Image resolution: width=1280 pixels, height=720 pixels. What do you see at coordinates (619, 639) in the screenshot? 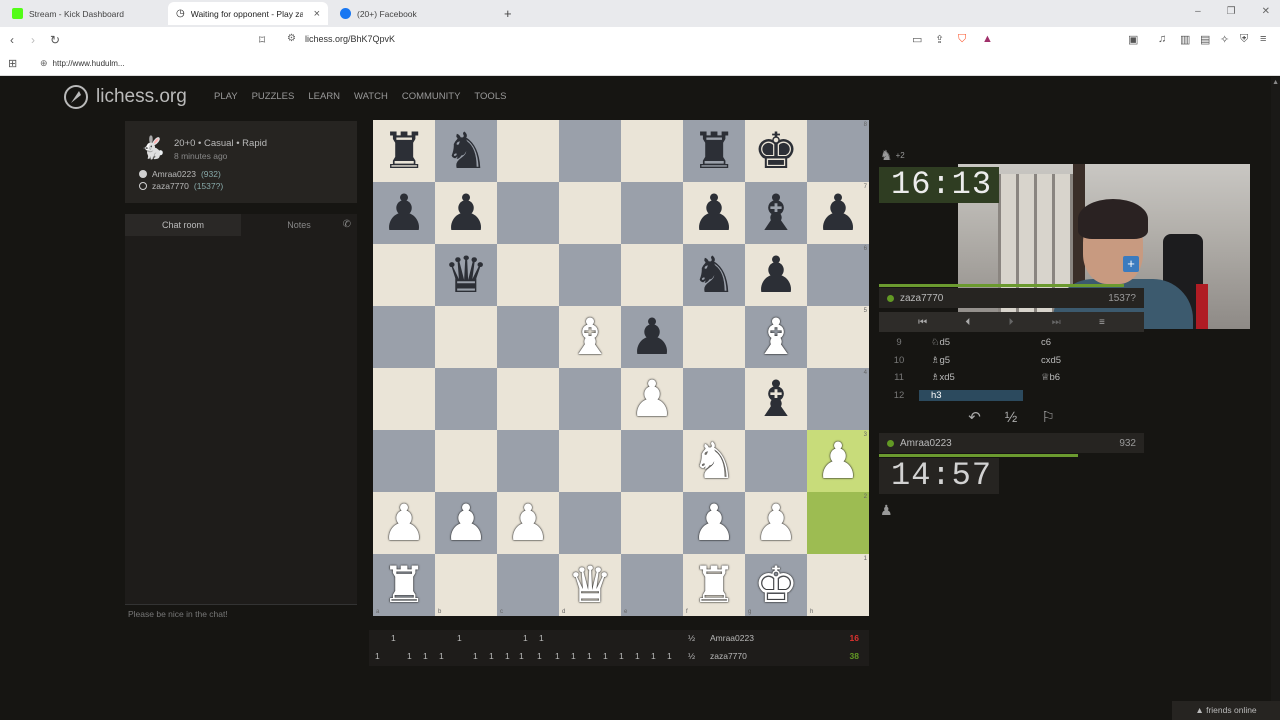
I see `crosstable-row-white: Amraa0223 16 1111½` at bounding box center [619, 639].